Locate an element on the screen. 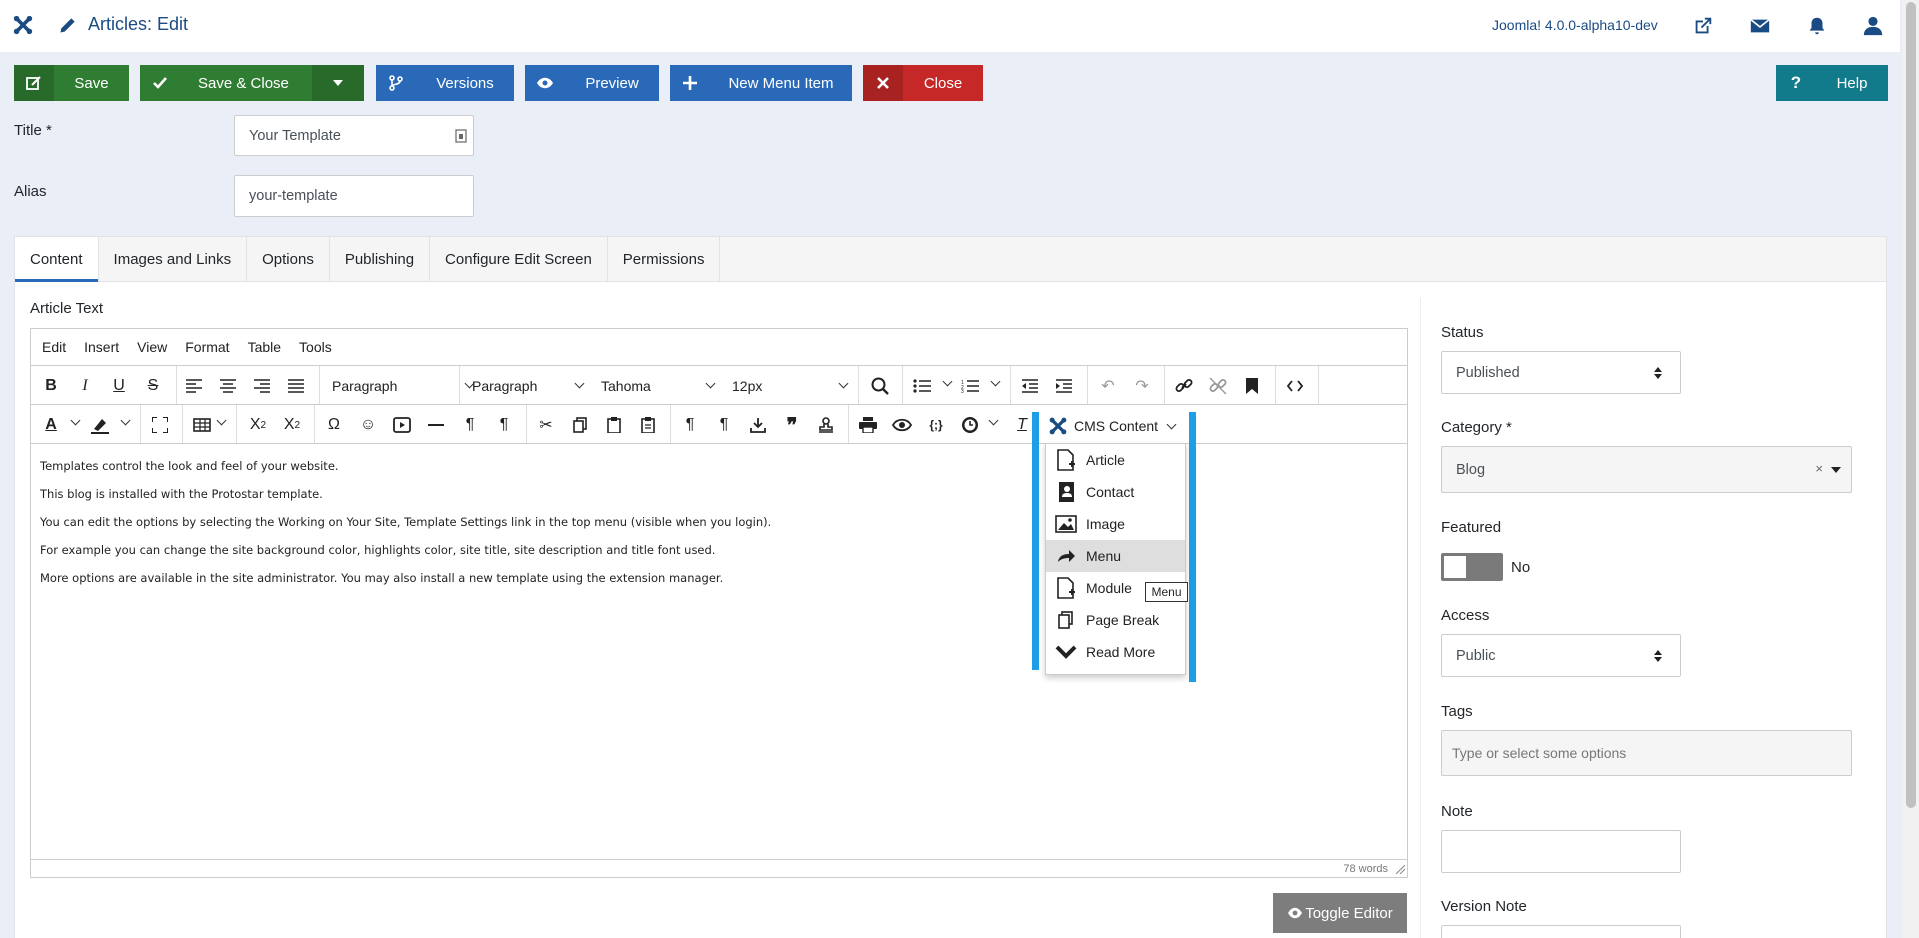 The width and height of the screenshot is (1919, 938). toggle-editor-button: Toggle Editor is located at coordinates (1340, 913).